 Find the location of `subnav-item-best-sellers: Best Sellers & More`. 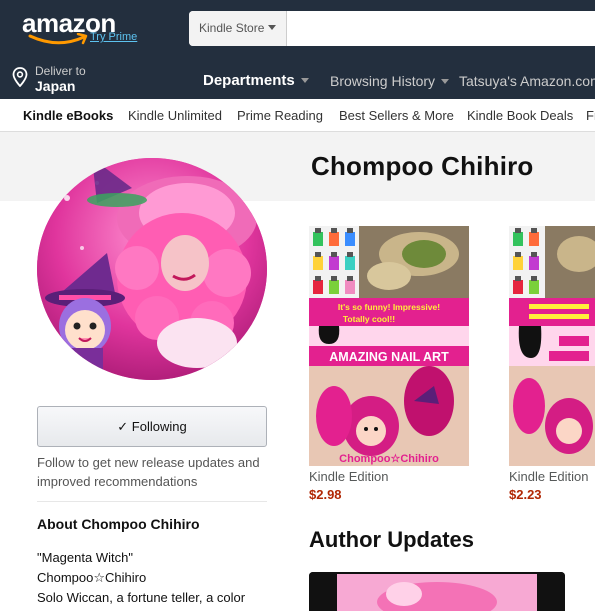

subnav-item-best-sellers: Best Sellers & More is located at coordinates (396, 115).